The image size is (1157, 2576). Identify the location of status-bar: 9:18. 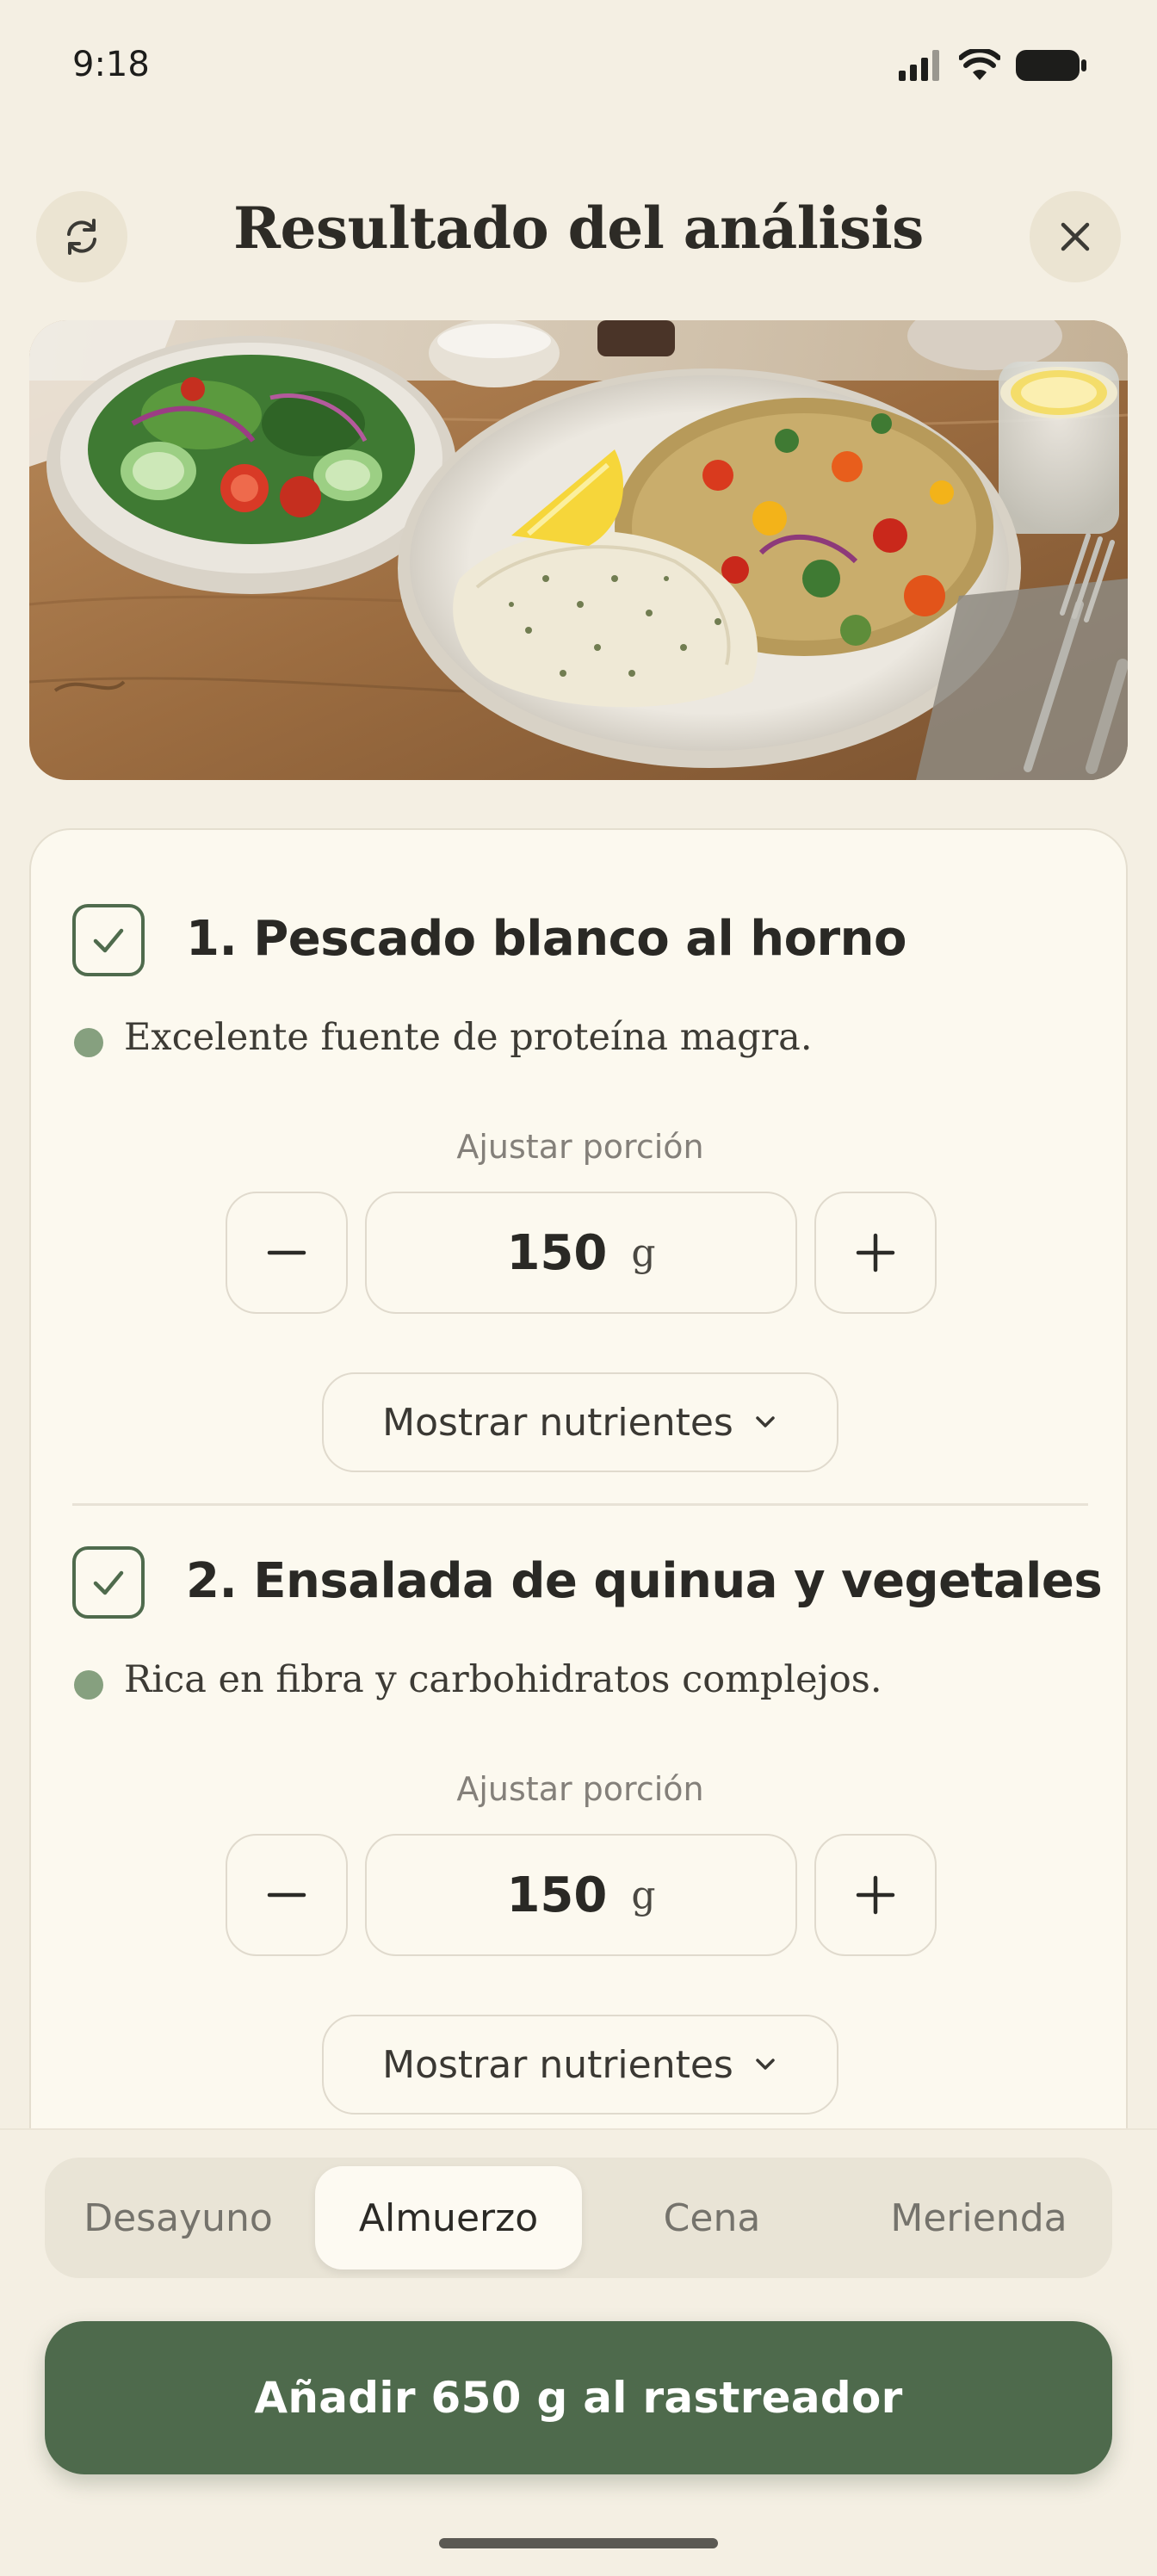
(579, 64).